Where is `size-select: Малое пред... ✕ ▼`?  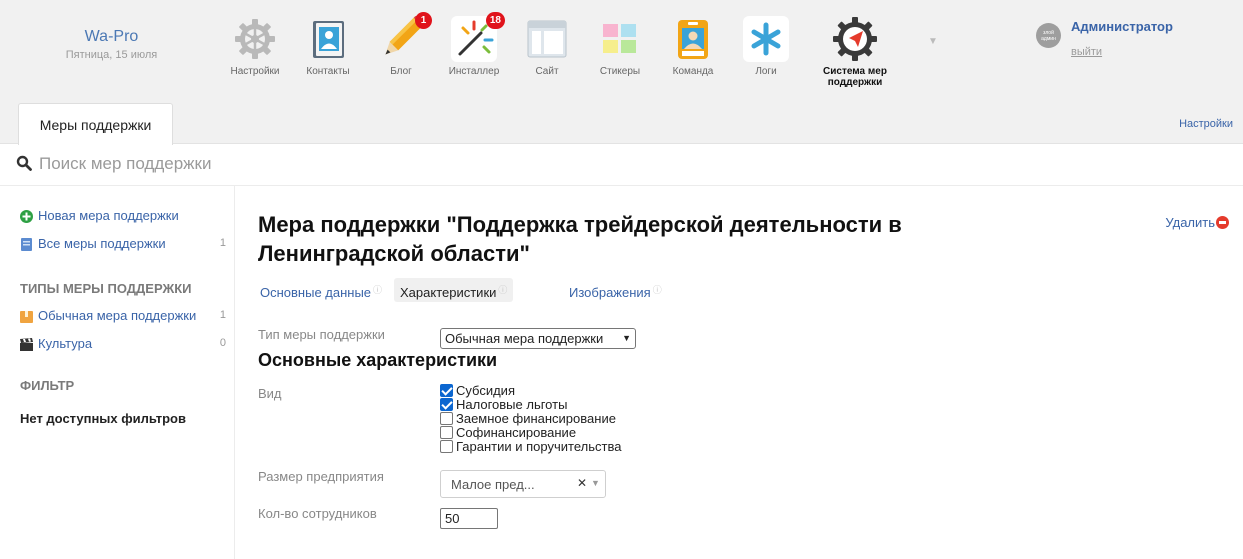 size-select: Малое пред... ✕ ▼ is located at coordinates (523, 484).